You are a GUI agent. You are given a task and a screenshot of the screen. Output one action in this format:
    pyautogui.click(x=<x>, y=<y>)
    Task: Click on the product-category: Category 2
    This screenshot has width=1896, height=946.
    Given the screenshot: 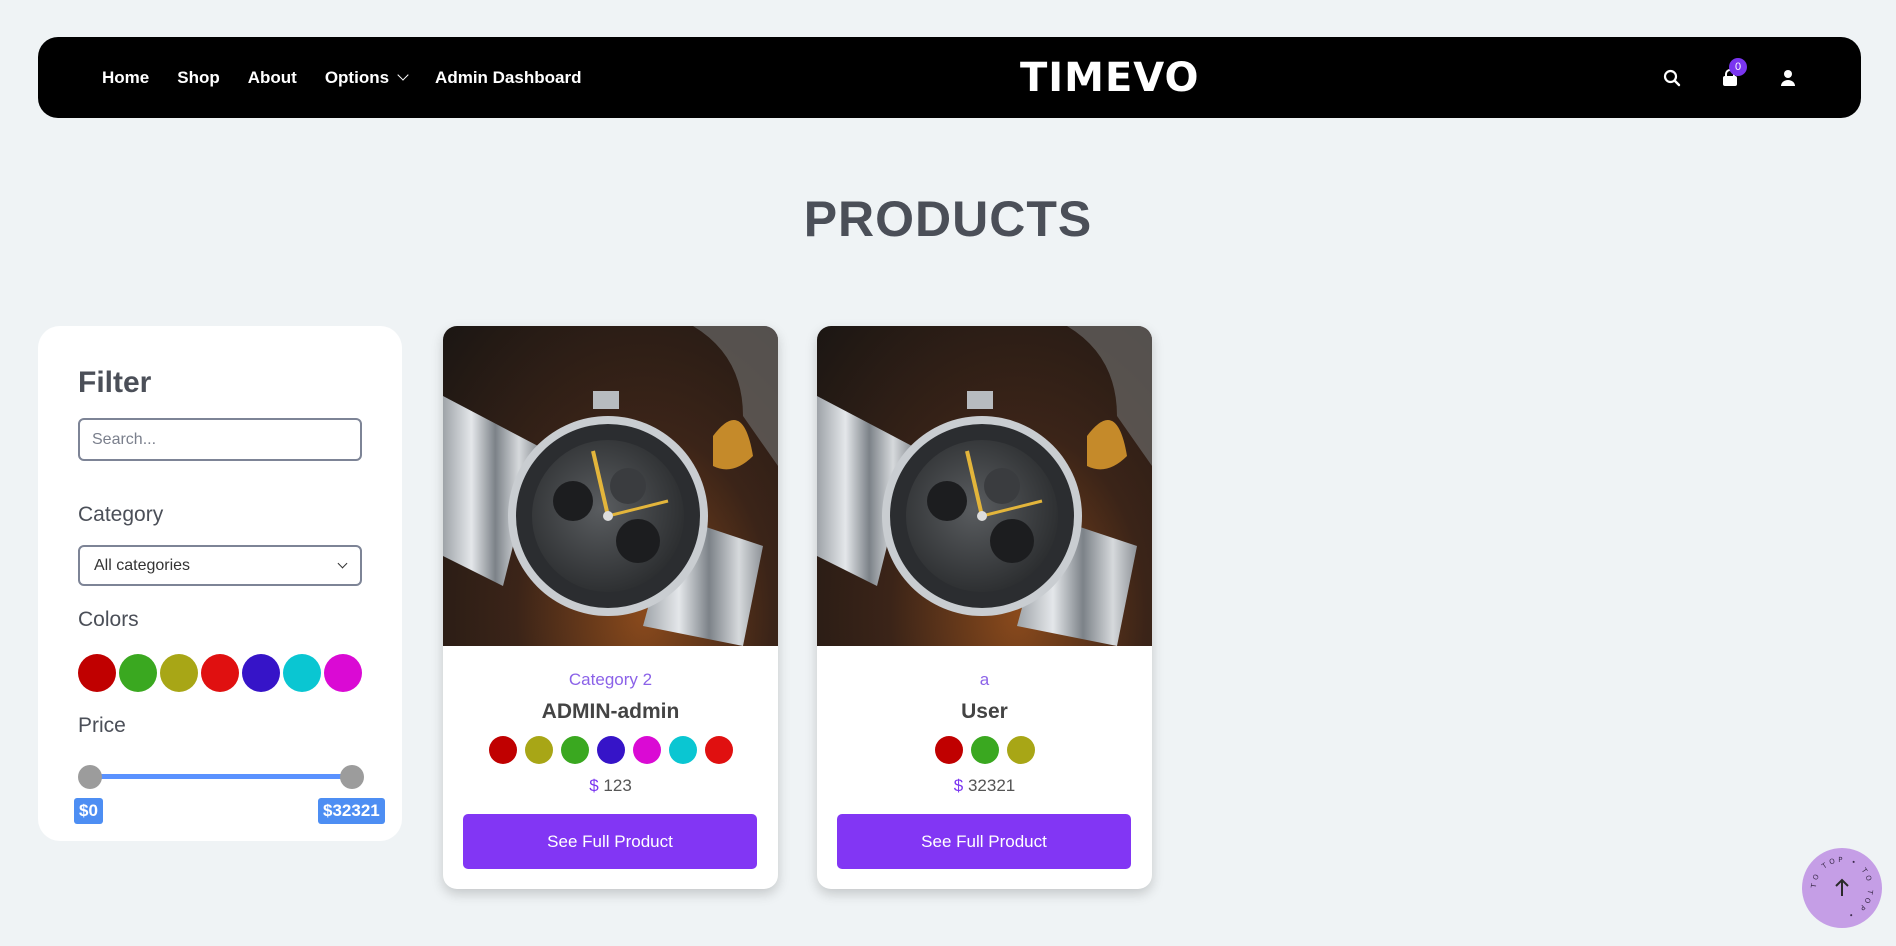 What is the action you would take?
    pyautogui.click(x=610, y=680)
    